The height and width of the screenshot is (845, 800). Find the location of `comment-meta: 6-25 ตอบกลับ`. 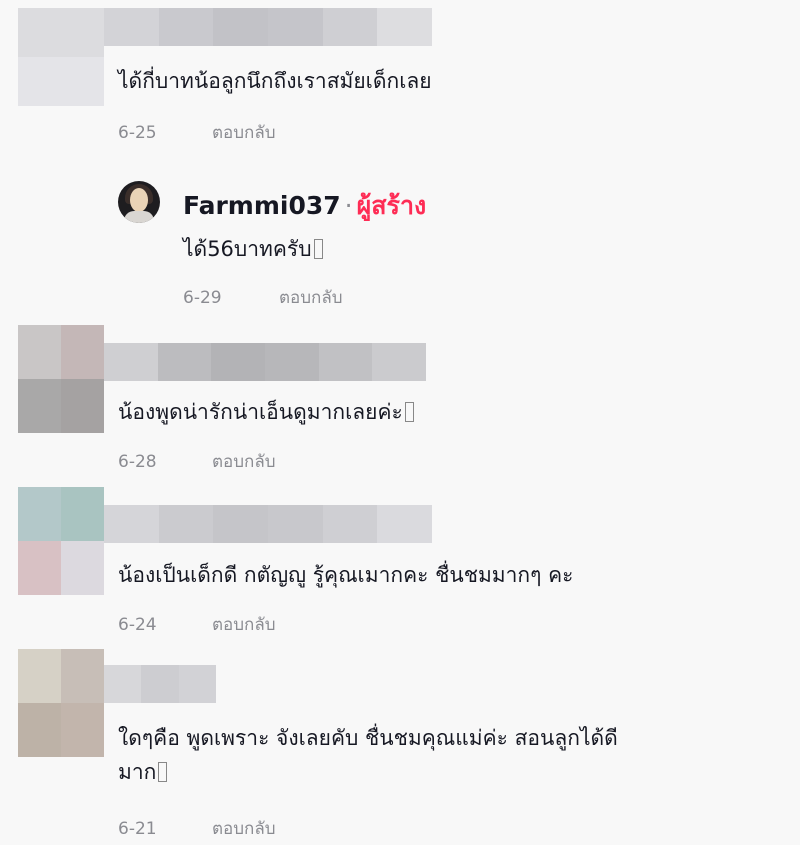

comment-meta: 6-25 ตอบกลับ is located at coordinates (197, 132).